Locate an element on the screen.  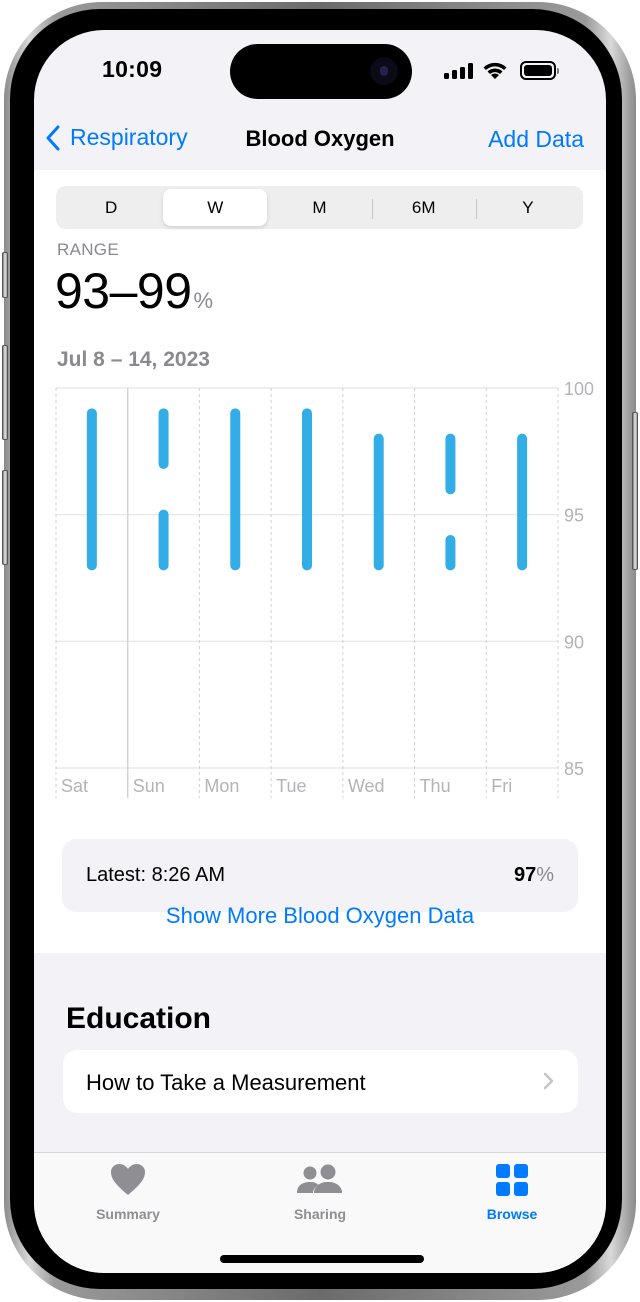
latest-unit: % is located at coordinates (545, 875).